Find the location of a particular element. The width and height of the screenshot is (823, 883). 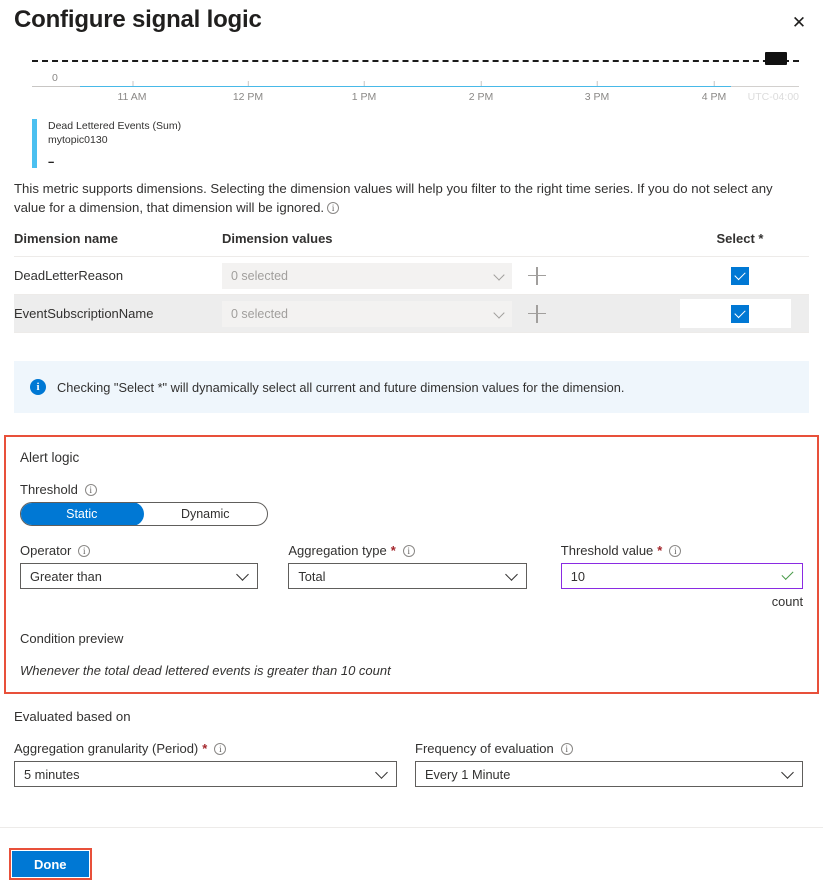

table-row: EventSubscriptionName 0 selected is located at coordinates (411, 314).